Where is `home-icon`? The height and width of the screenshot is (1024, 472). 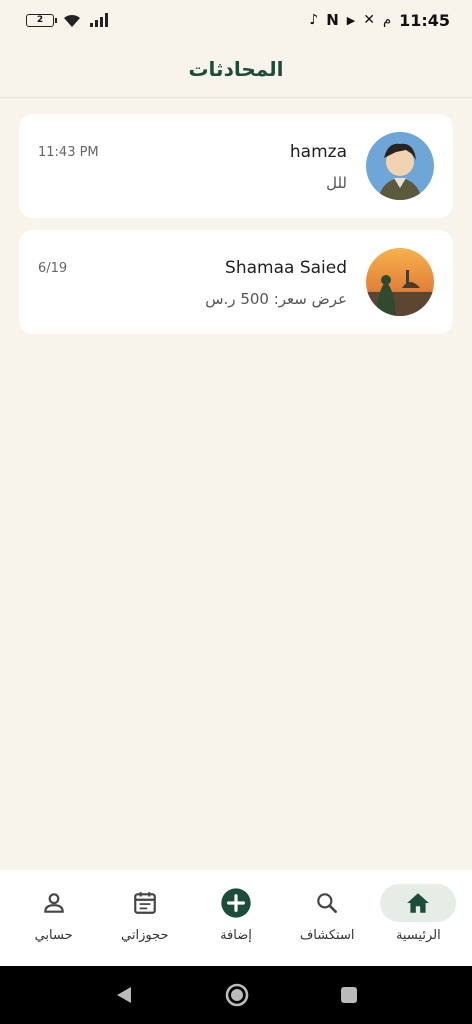 home-icon is located at coordinates (418, 903).